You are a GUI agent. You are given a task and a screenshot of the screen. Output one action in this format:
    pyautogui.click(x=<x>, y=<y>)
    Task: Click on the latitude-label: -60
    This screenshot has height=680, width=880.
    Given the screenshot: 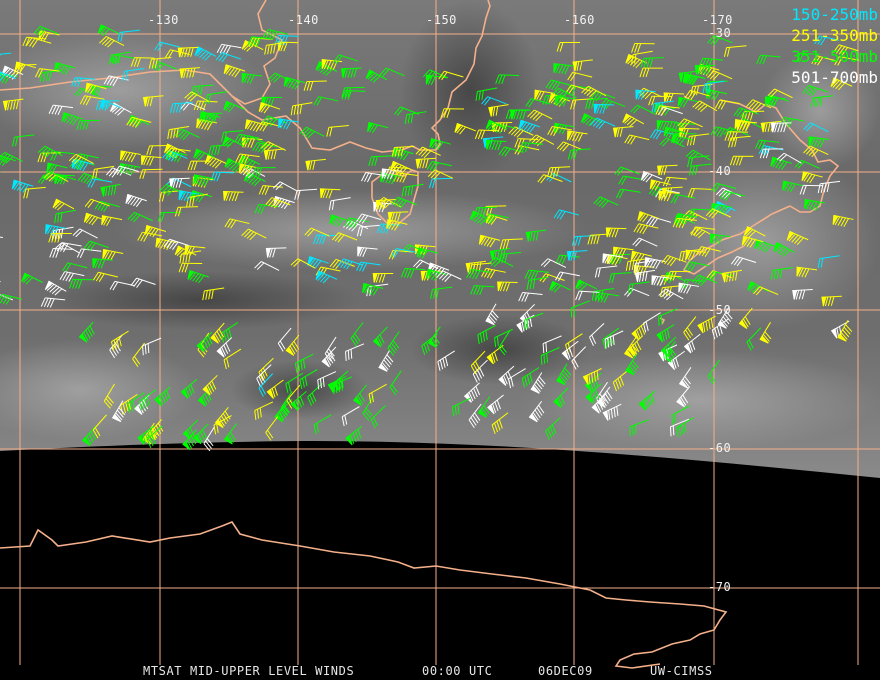 What is the action you would take?
    pyautogui.click(x=720, y=448)
    